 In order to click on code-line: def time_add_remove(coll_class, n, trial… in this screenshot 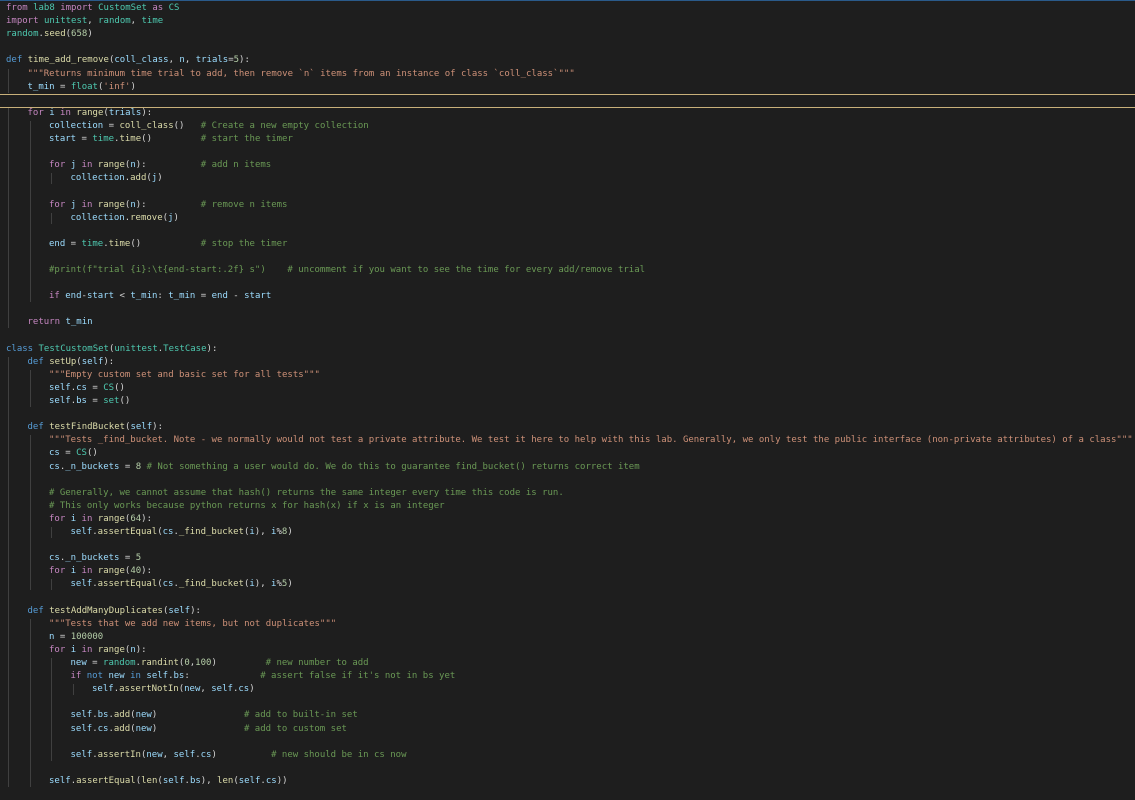, I will do `click(567, 60)`.